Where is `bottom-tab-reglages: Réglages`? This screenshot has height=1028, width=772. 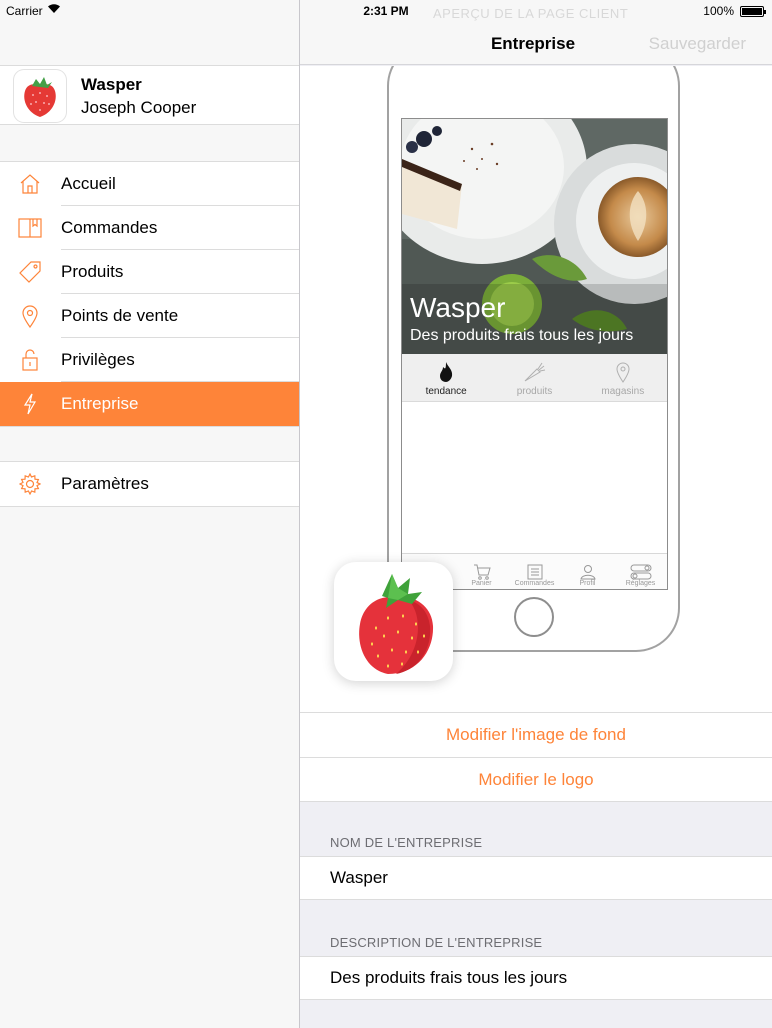
bottom-tab-reglages: Réglages is located at coordinates (640, 571).